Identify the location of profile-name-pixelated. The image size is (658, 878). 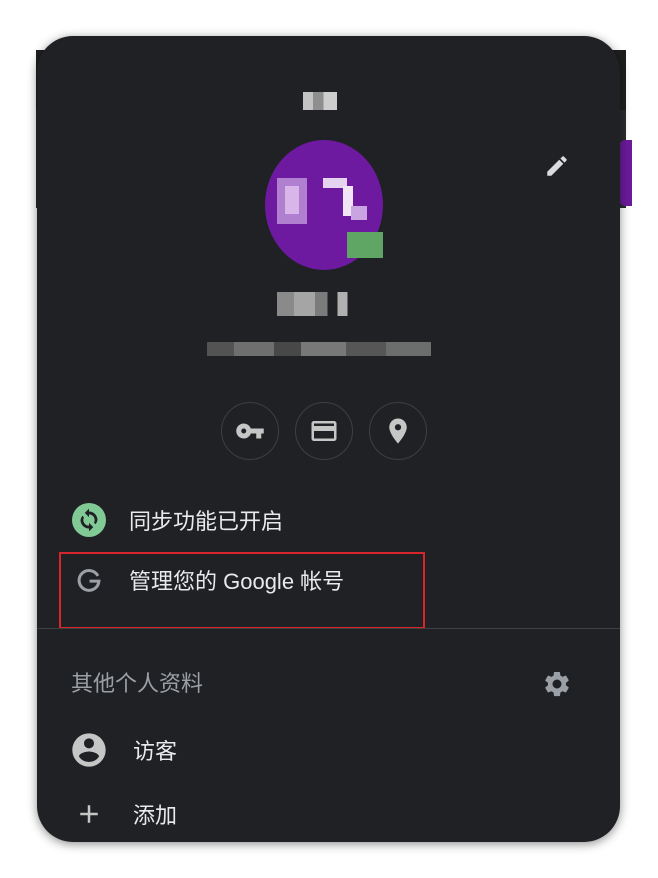
(320, 101).